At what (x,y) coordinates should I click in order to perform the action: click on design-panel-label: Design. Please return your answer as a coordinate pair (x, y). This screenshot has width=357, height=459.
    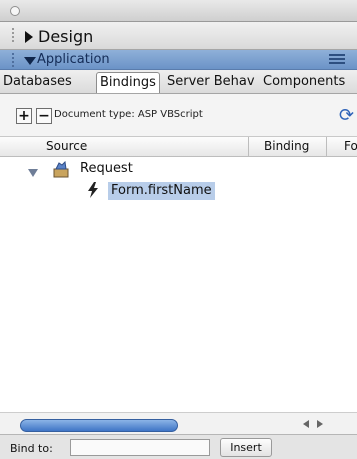
    Looking at the image, I should click on (66, 36).